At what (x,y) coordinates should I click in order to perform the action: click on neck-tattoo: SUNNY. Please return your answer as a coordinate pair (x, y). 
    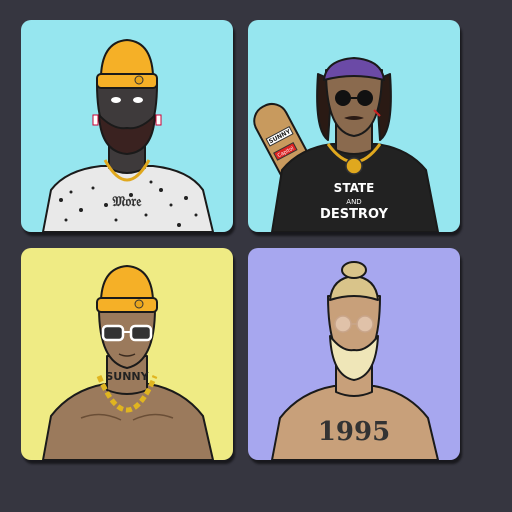
    Looking at the image, I should click on (127, 376).